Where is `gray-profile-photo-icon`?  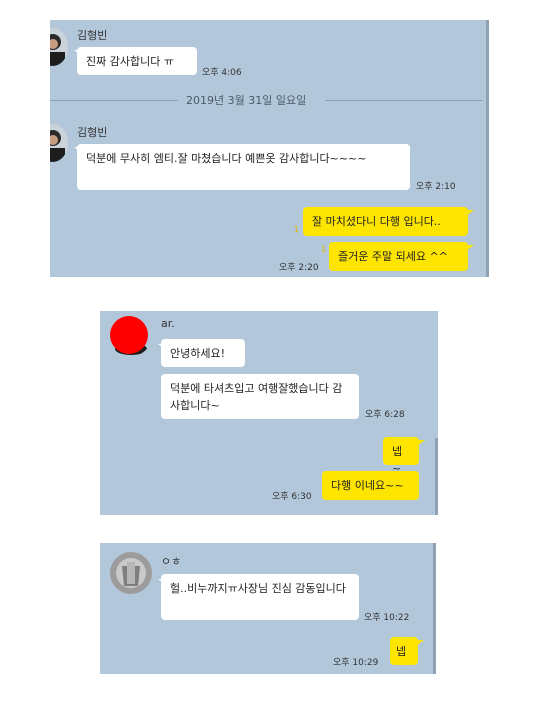
gray-profile-photo-icon is located at coordinates (131, 573).